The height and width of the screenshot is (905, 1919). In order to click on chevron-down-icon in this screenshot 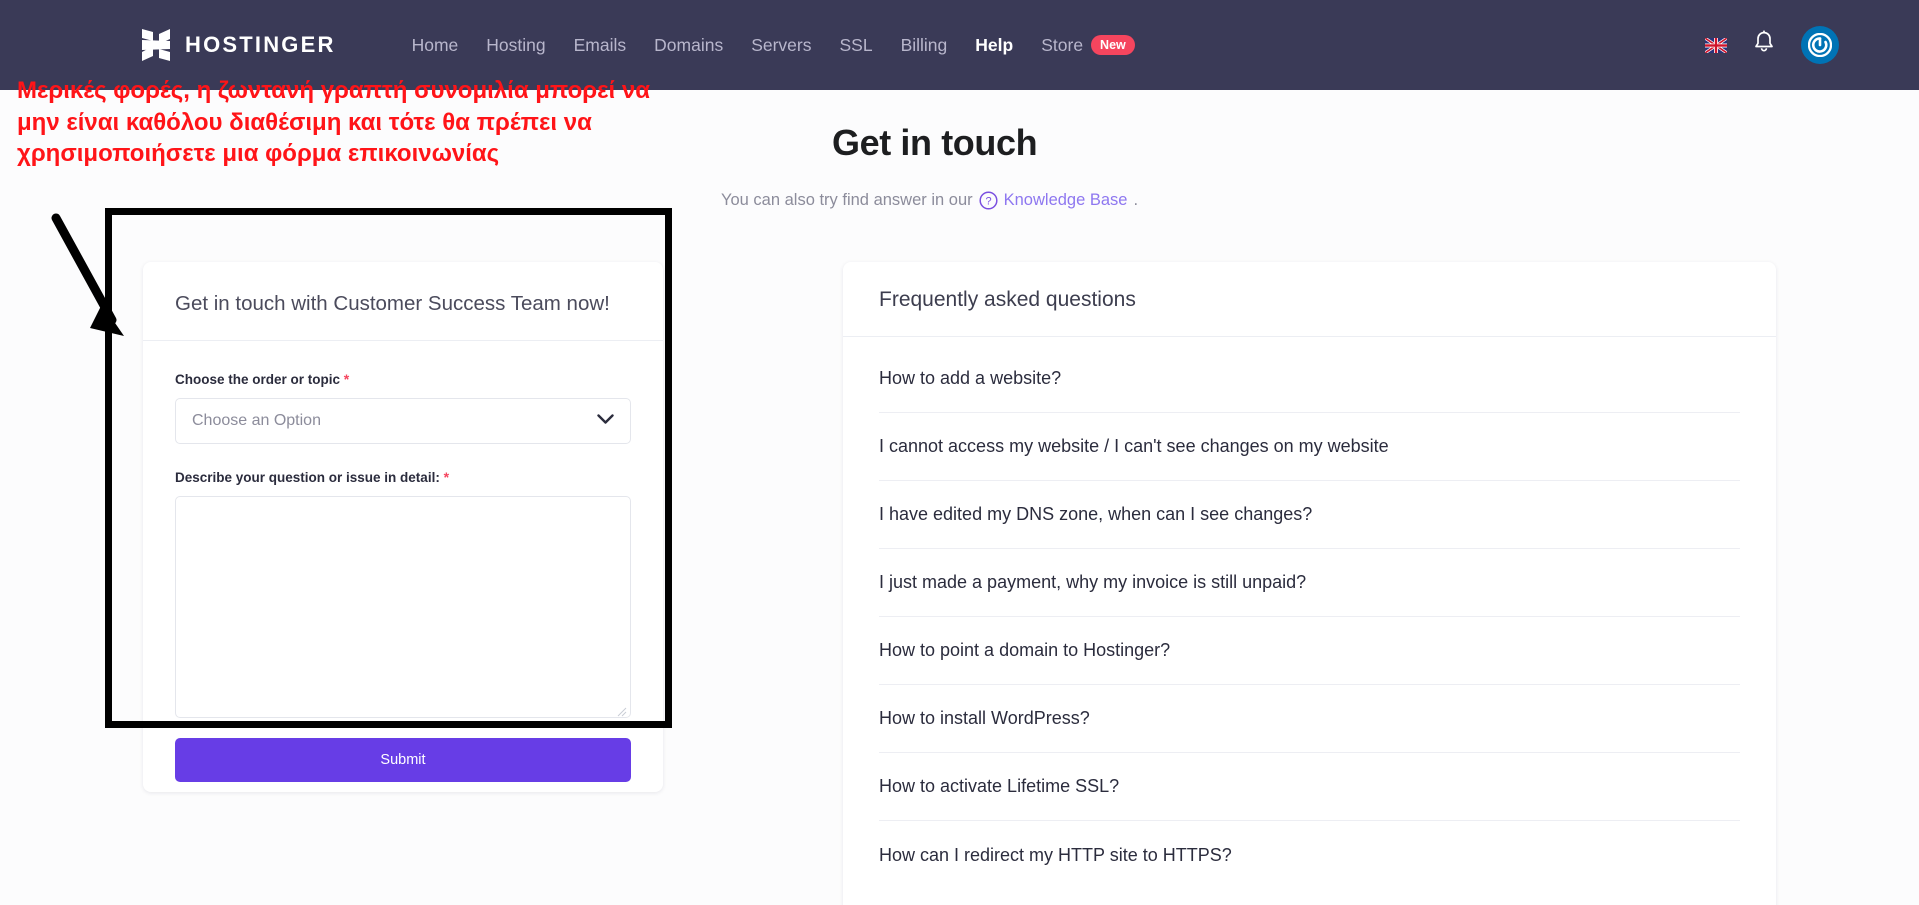, I will do `click(605, 421)`.